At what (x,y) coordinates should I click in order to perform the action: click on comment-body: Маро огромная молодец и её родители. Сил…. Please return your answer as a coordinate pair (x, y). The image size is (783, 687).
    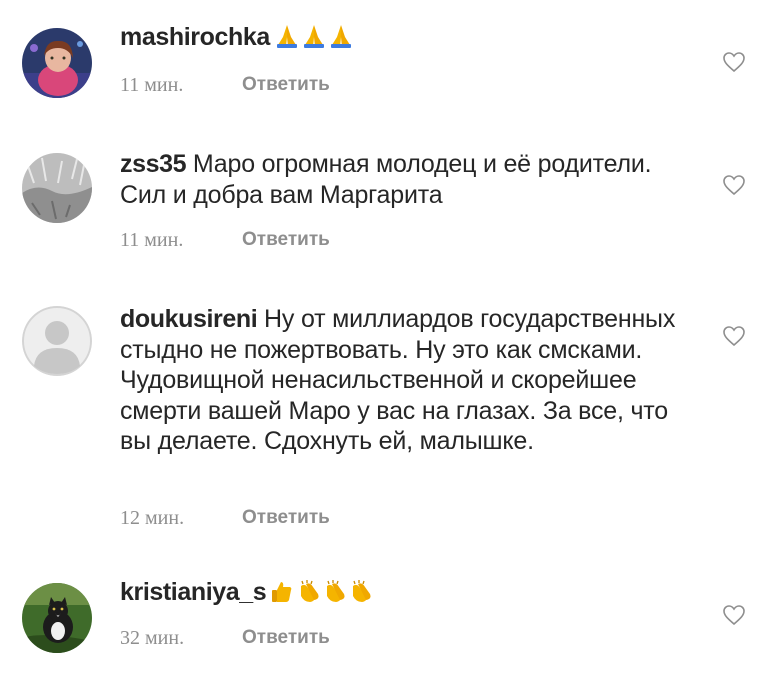
    Looking at the image, I should click on (386, 179).